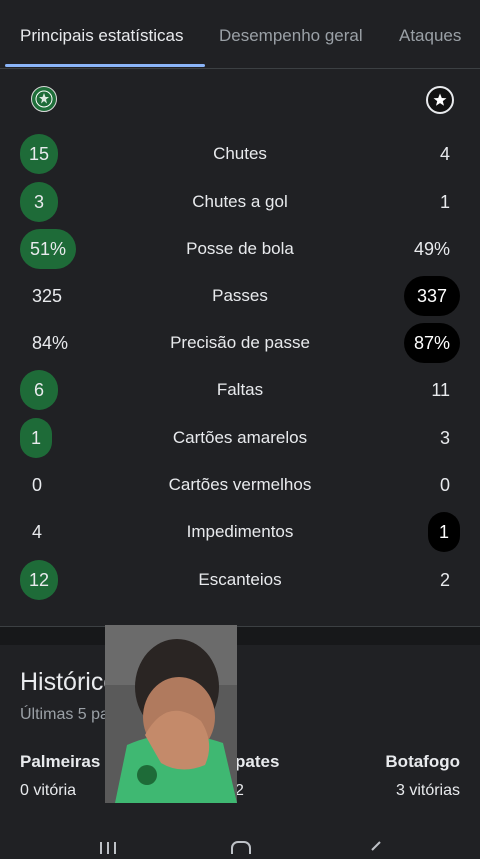  I want to click on history-away-team: Botafogo, so click(422, 761).